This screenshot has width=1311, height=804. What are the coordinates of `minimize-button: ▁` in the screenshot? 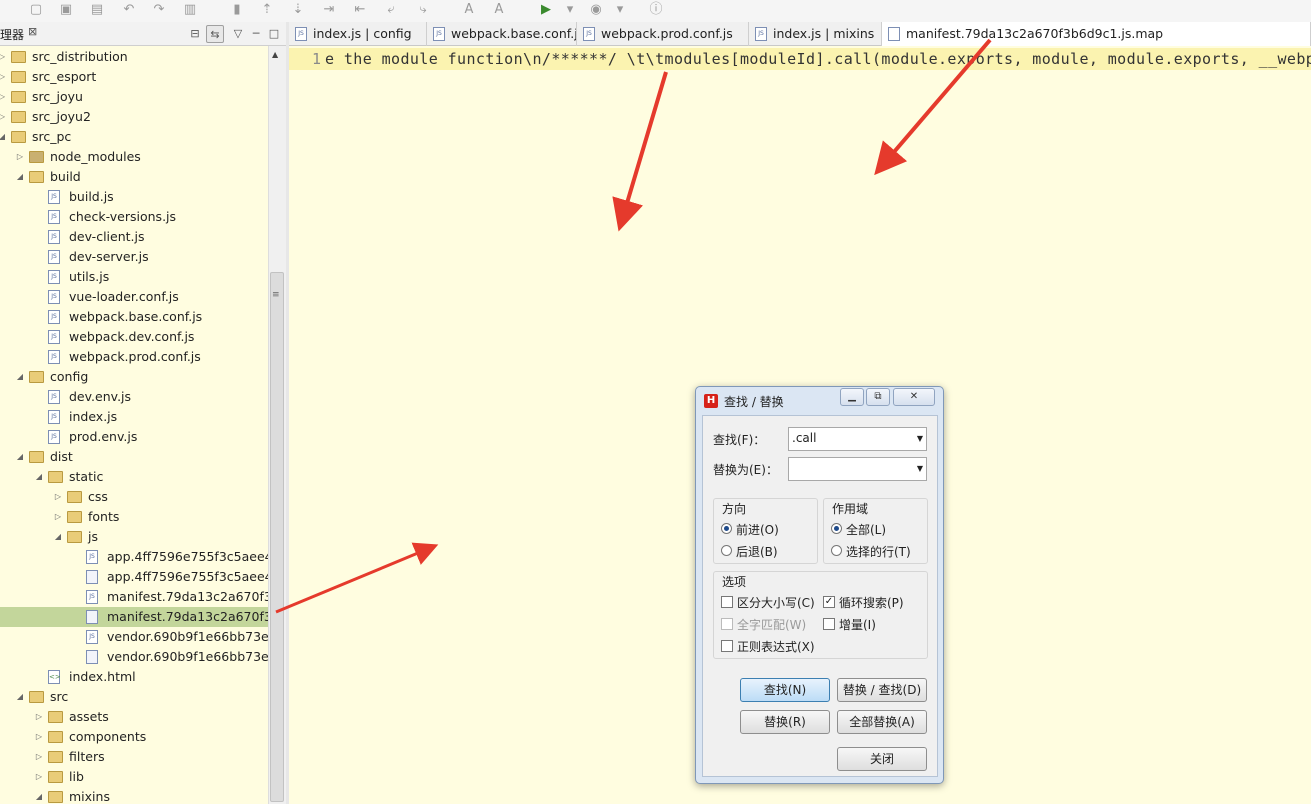 It's located at (852, 397).